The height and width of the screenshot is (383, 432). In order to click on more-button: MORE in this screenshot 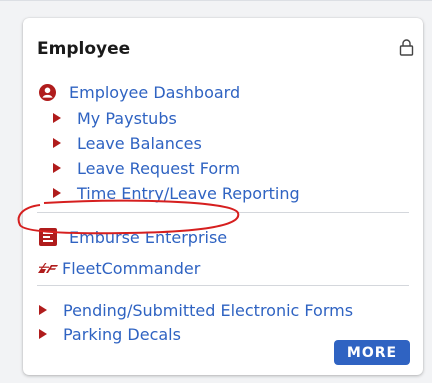, I will do `click(372, 352)`.